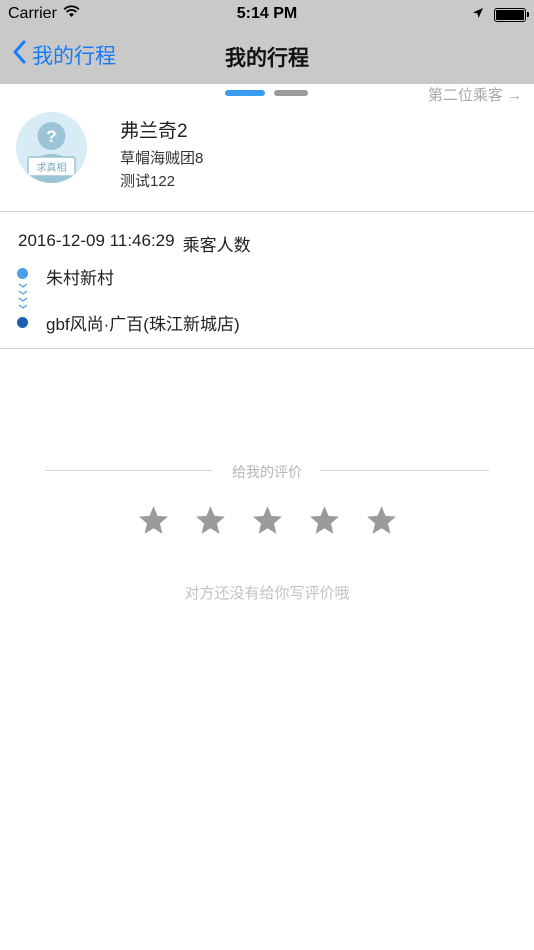 The image size is (534, 950). I want to click on avatar-sign-text: 求真相, so click(52, 167).